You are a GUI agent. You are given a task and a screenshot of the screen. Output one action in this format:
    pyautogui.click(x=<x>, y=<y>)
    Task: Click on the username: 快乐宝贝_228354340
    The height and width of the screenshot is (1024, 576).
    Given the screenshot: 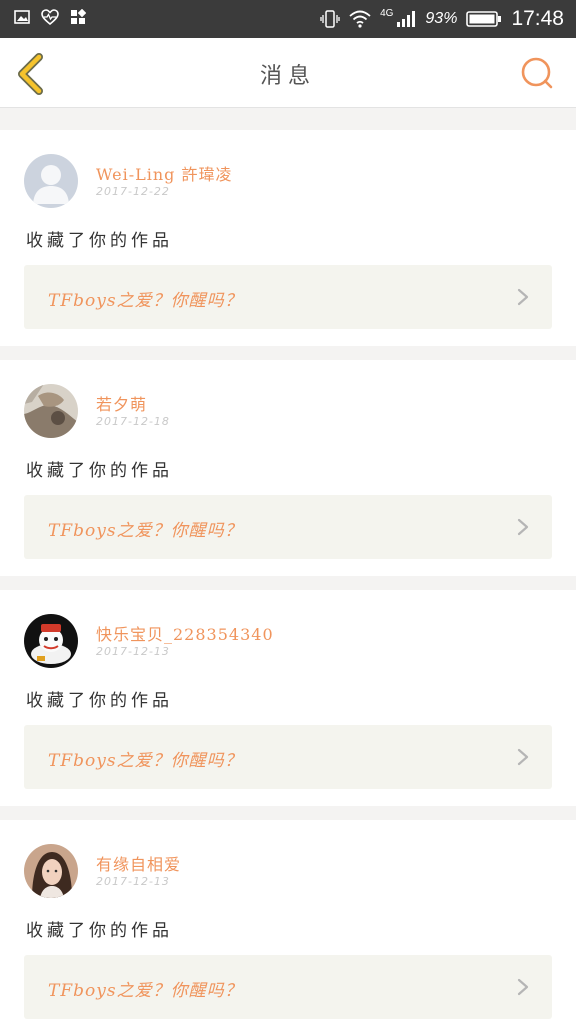 What is the action you would take?
    pyautogui.click(x=185, y=633)
    